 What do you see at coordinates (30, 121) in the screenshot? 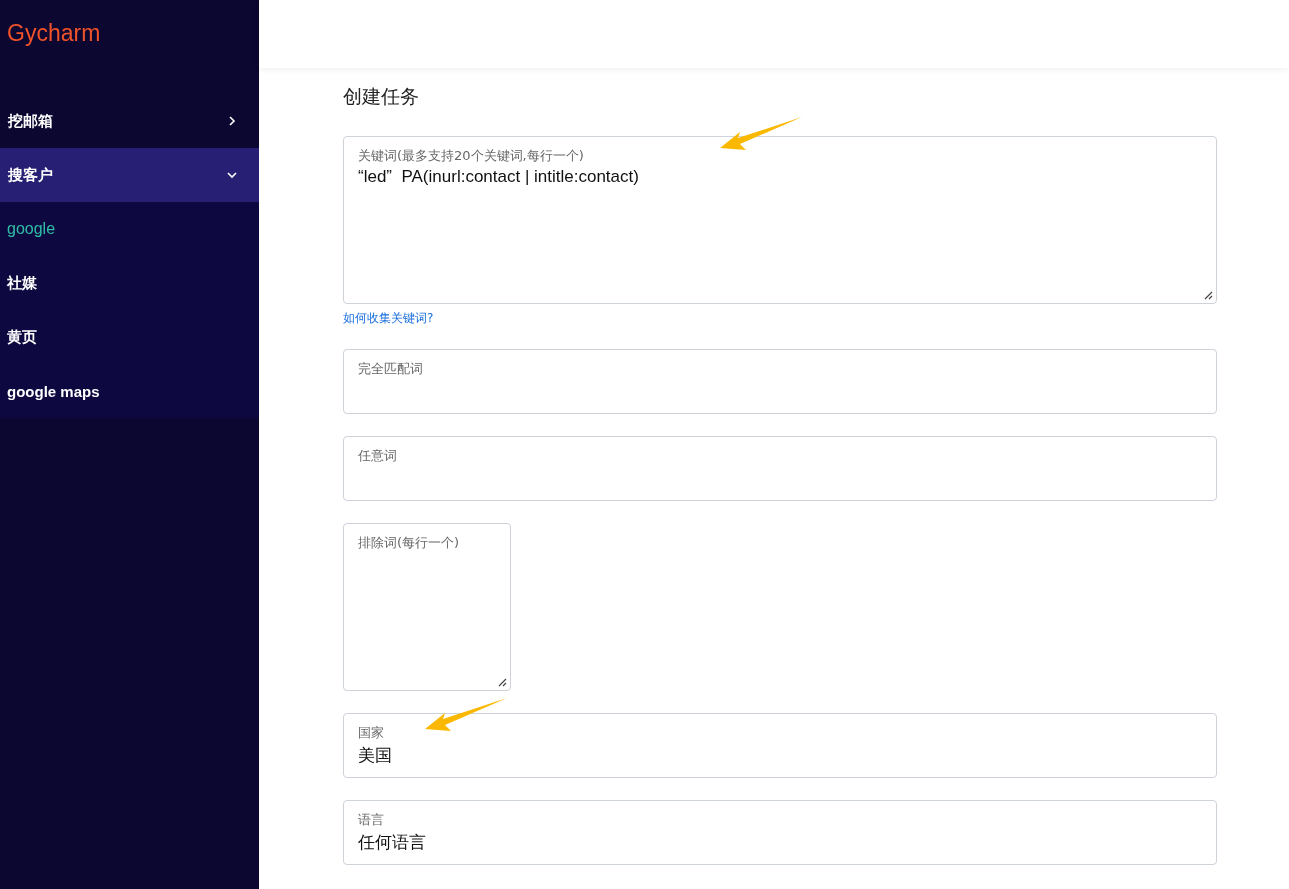
I see `menu-group-label: 挖邮箱` at bounding box center [30, 121].